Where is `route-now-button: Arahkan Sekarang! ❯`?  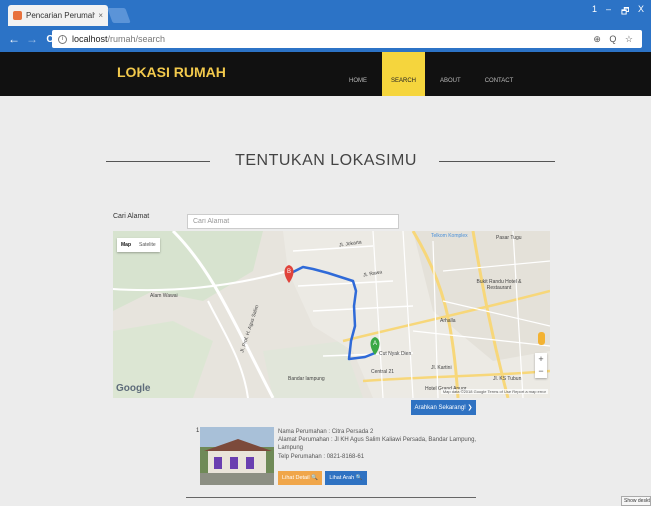
route-now-button: Arahkan Sekarang! ❯ is located at coordinates (443, 407).